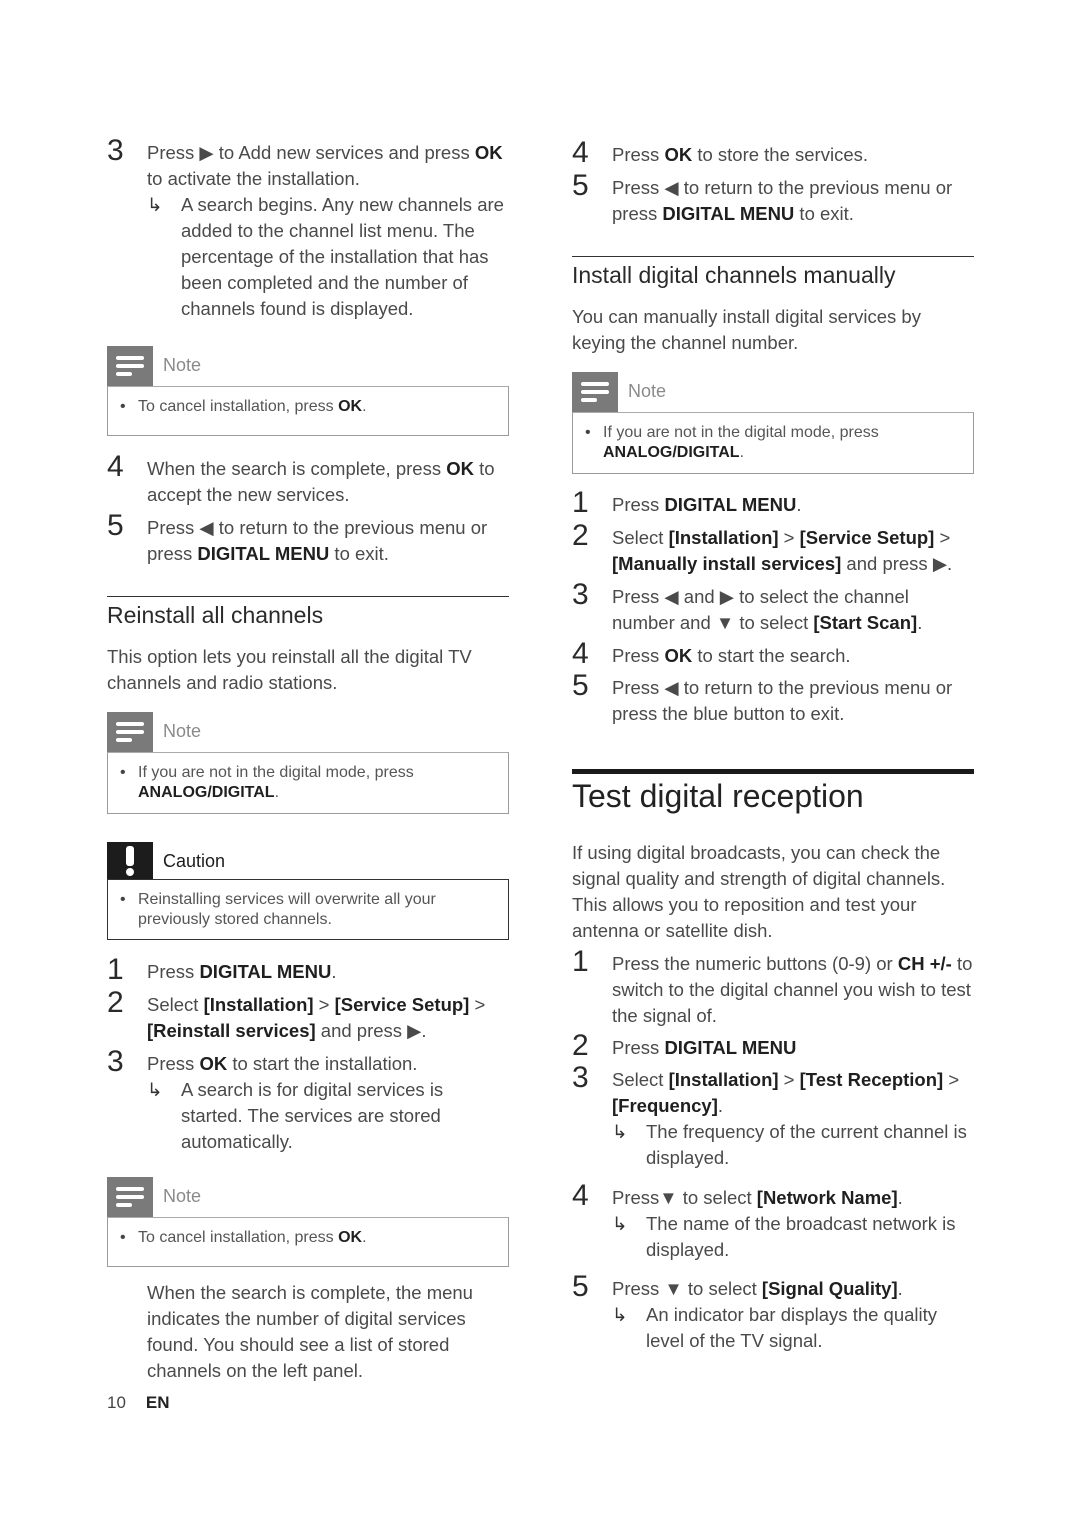  What do you see at coordinates (734, 275) in the screenshot?
I see `section-heading-manual: Install digital channels manually` at bounding box center [734, 275].